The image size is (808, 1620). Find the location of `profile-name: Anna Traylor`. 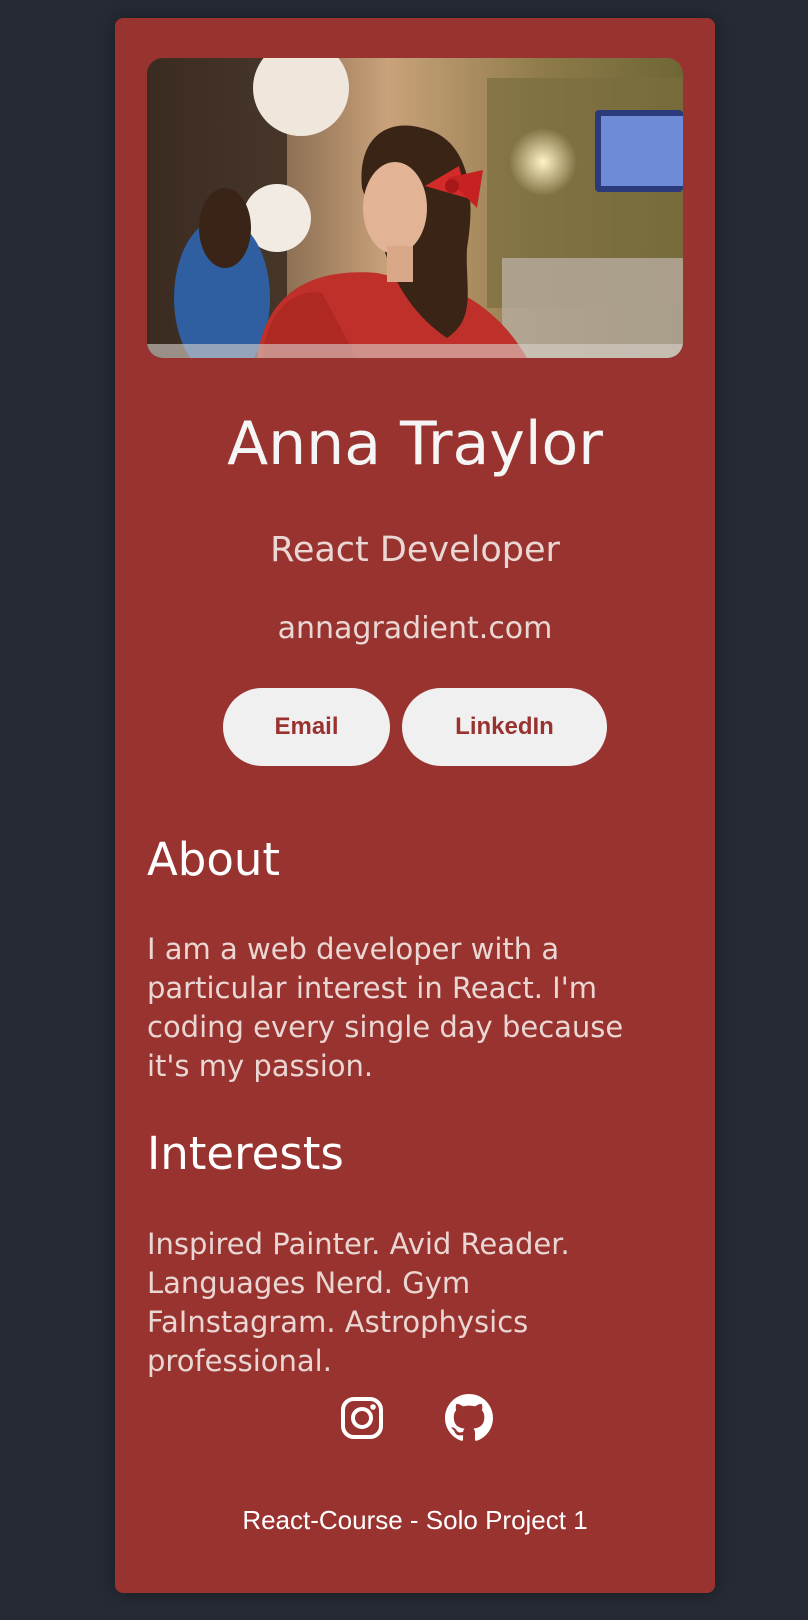

profile-name: Anna Traylor is located at coordinates (415, 444).